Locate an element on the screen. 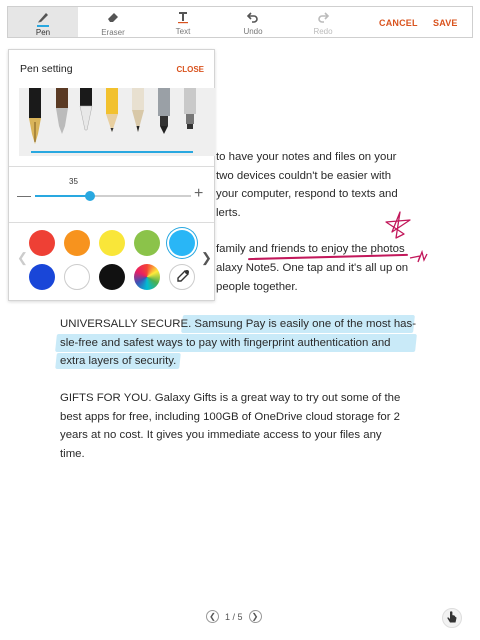 The height and width of the screenshot is (640, 480). close-button: CLOSE is located at coordinates (190, 69).